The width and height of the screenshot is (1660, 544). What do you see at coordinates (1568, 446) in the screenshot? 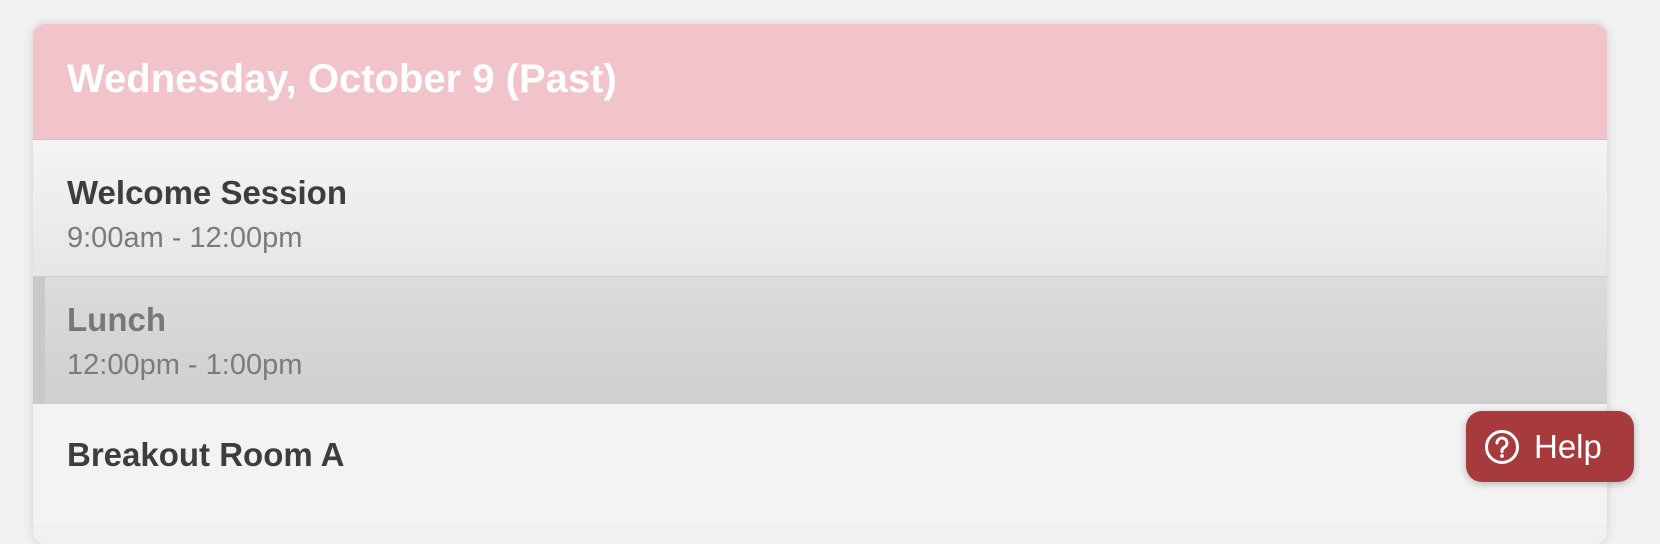
I see `help-label: Help` at bounding box center [1568, 446].